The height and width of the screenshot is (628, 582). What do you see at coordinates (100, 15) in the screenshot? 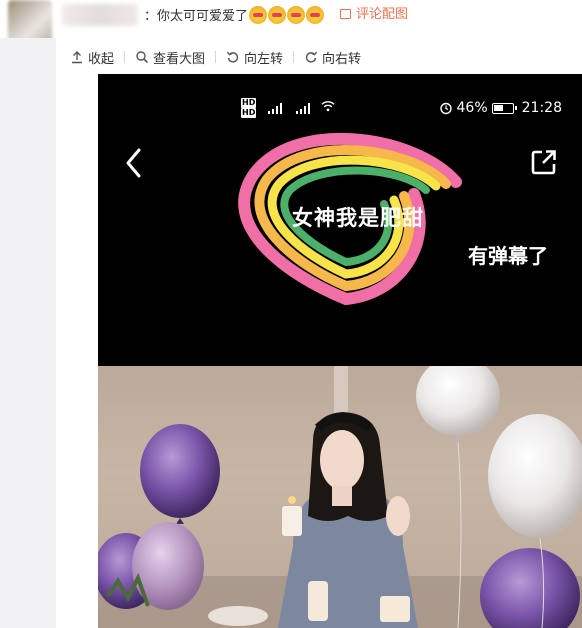
I see `blurred-username` at bounding box center [100, 15].